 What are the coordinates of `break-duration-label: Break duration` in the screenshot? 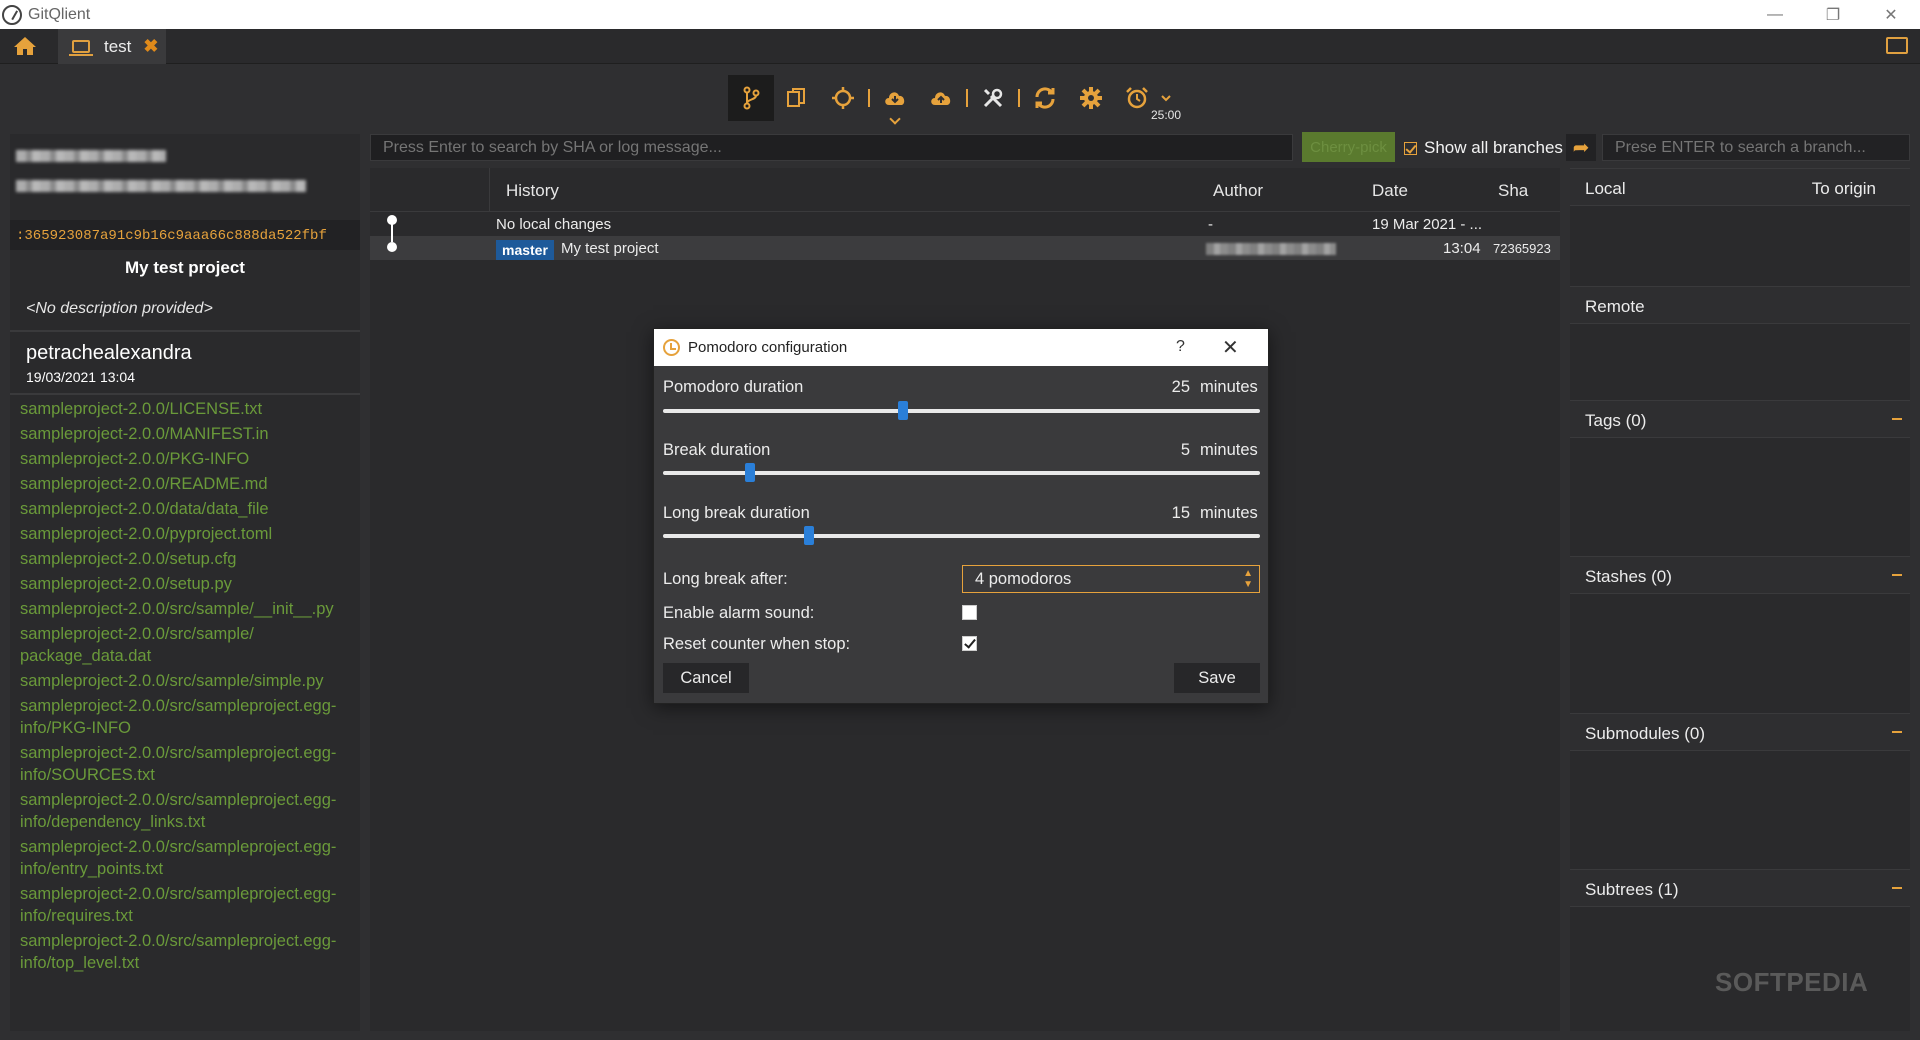 It's located at (717, 450).